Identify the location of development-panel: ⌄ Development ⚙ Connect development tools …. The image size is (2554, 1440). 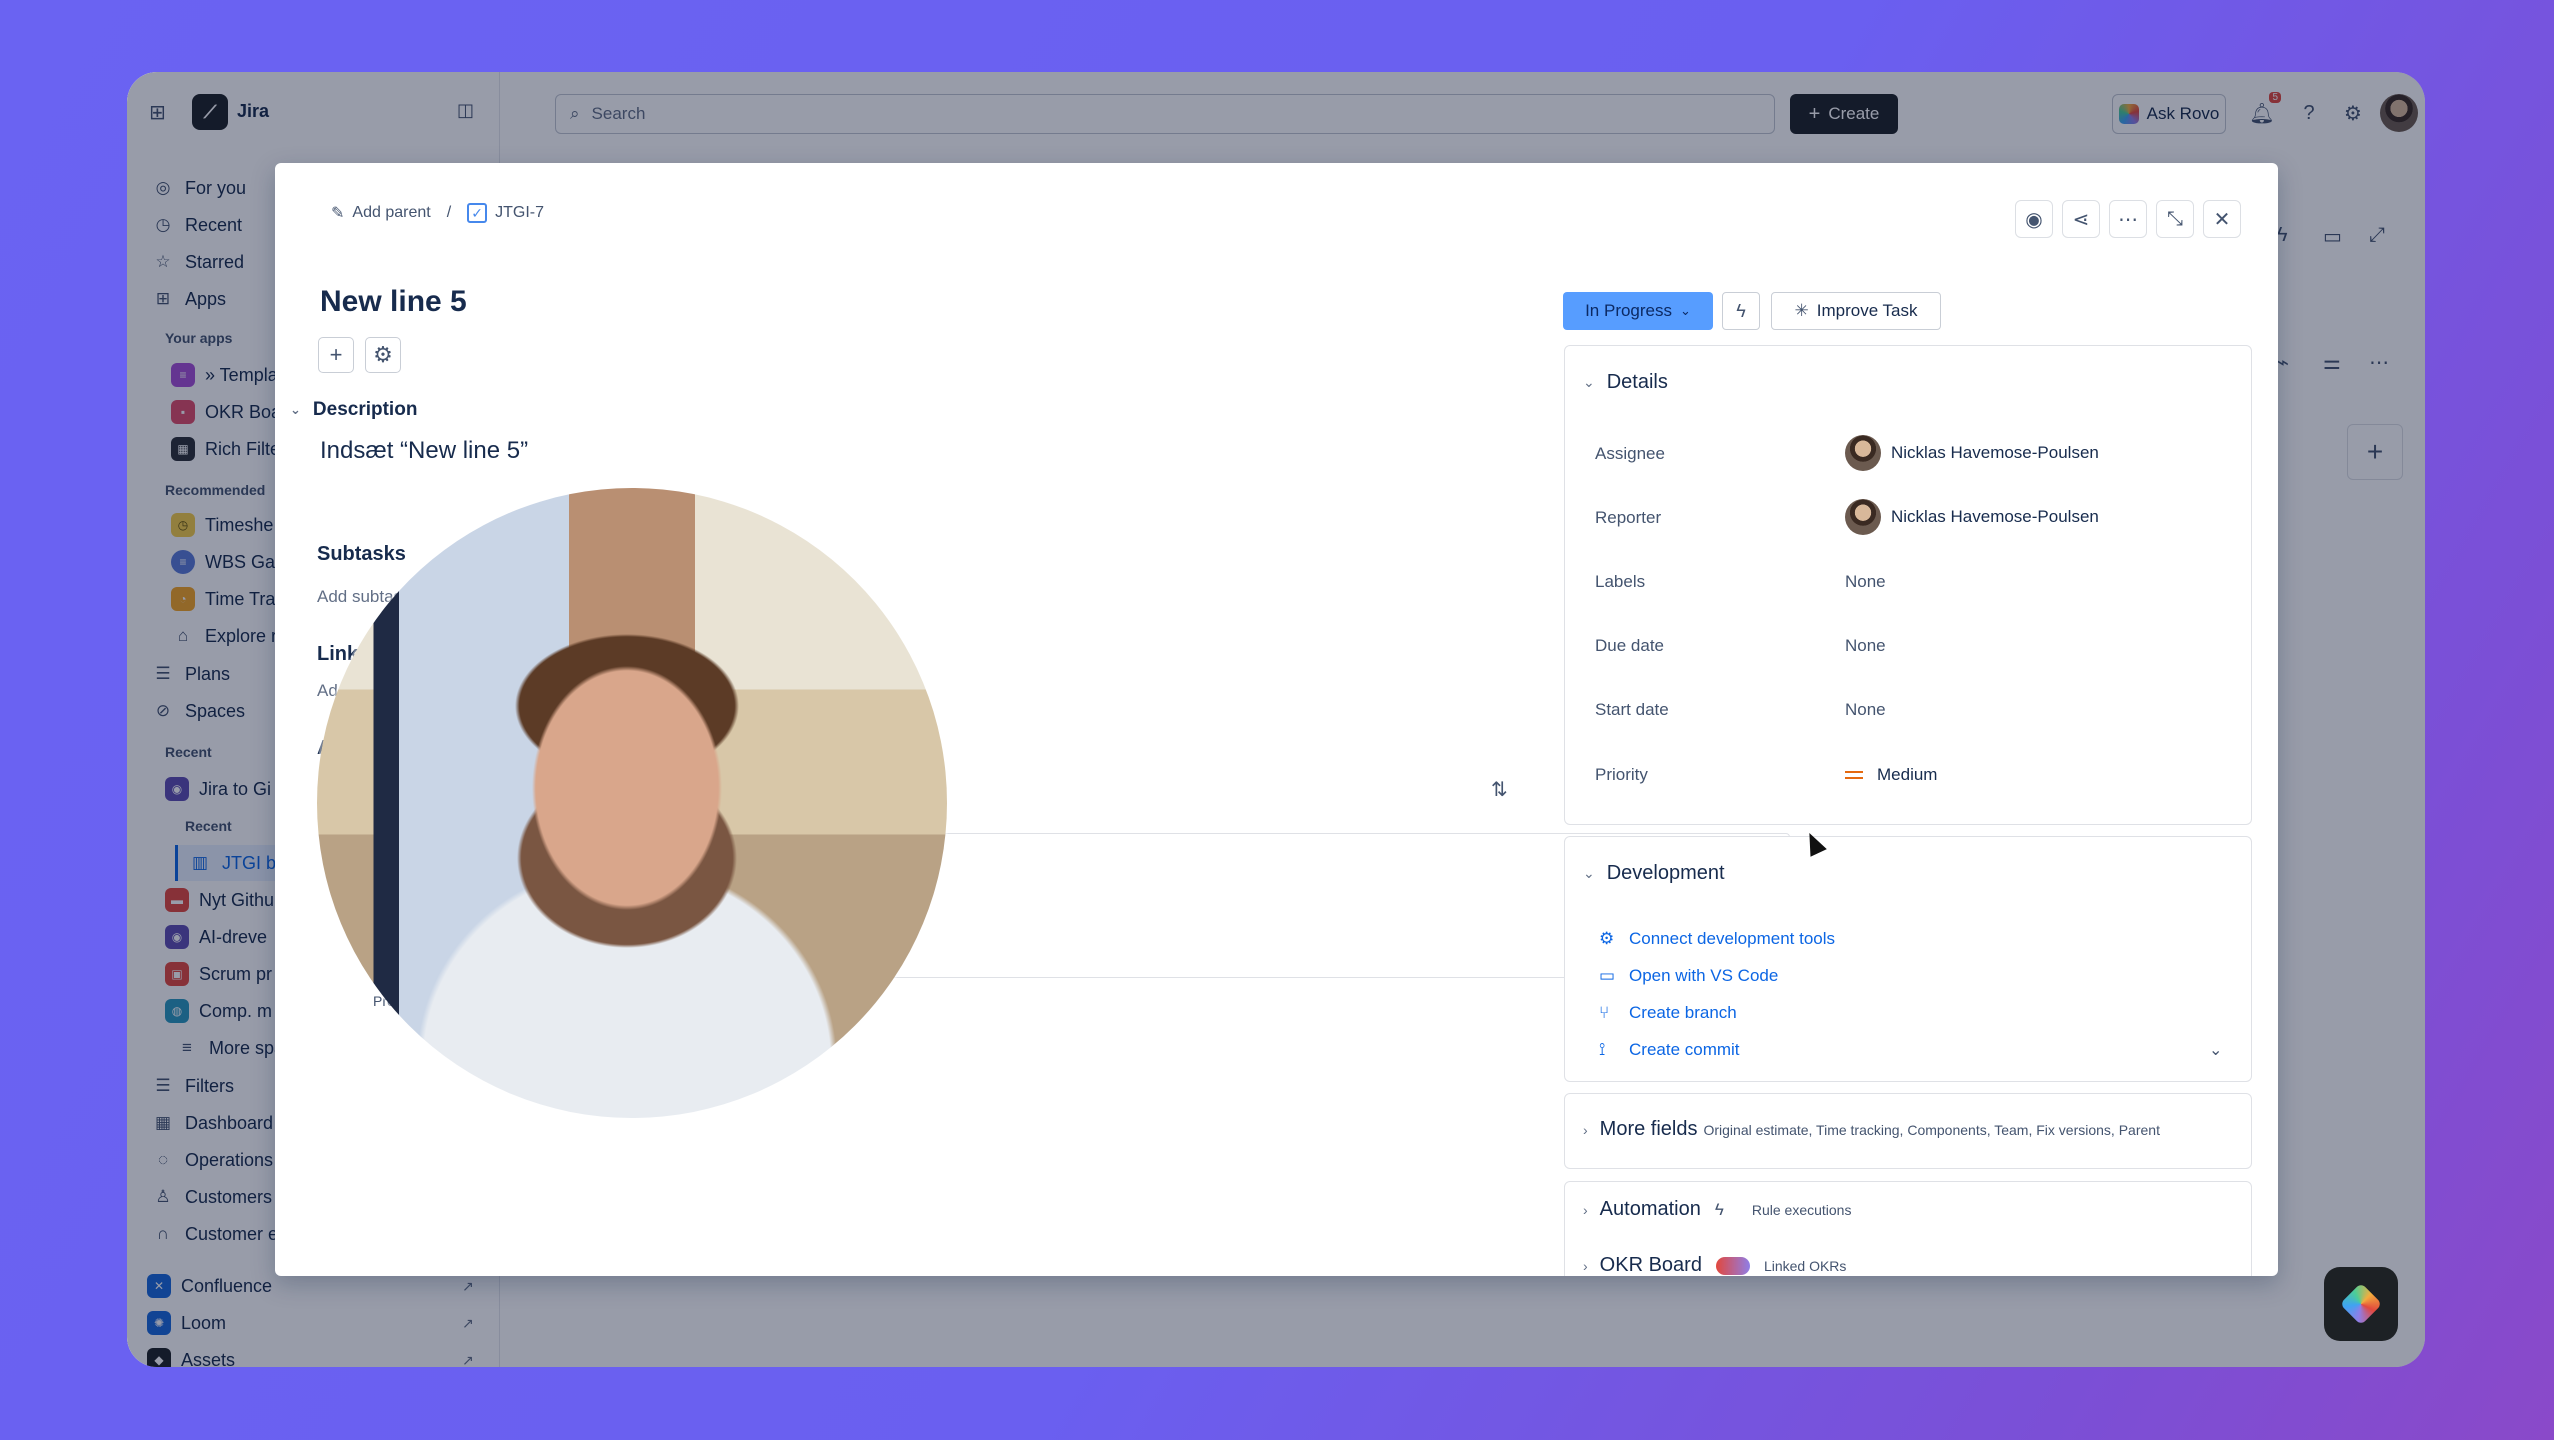
(1908, 959).